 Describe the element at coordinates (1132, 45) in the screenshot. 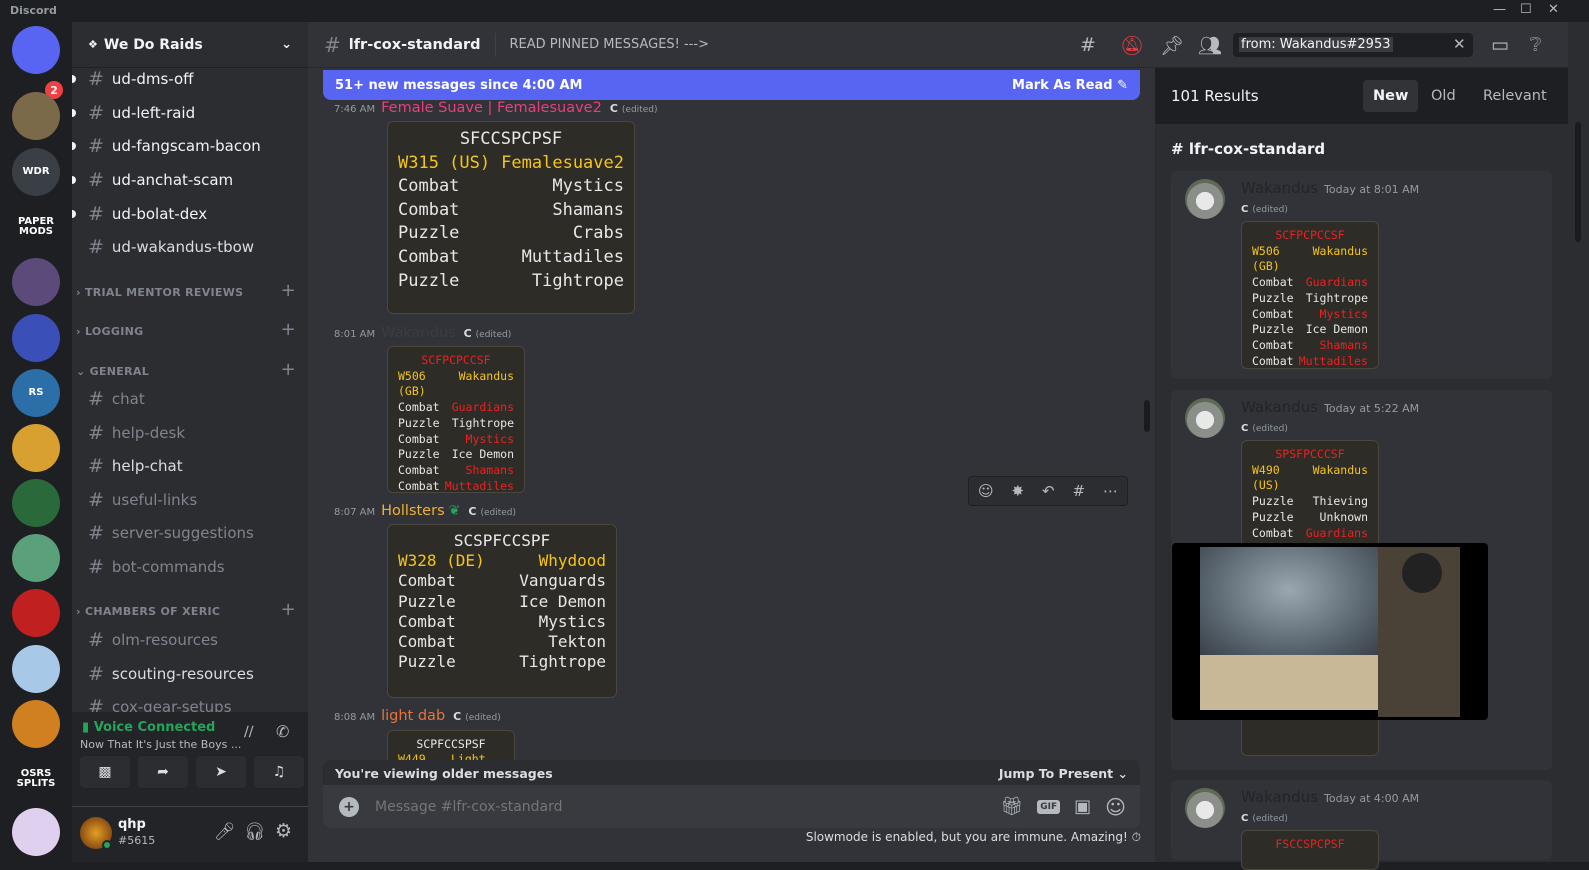

I see `mute-bell-icon: 🔕︎` at that location.